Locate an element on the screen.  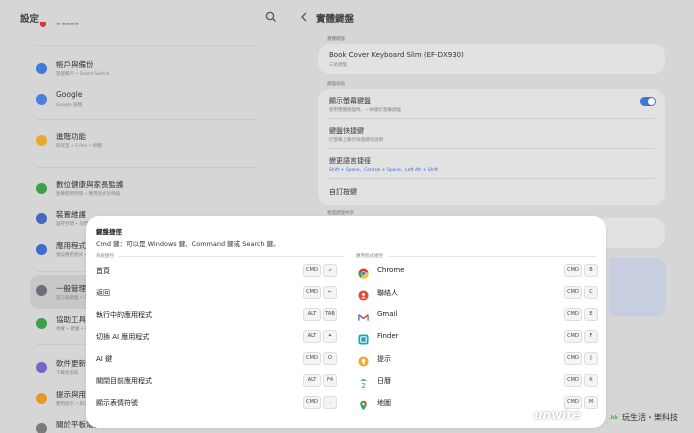
watermark-logo: unwire is located at coordinates (557, 415).